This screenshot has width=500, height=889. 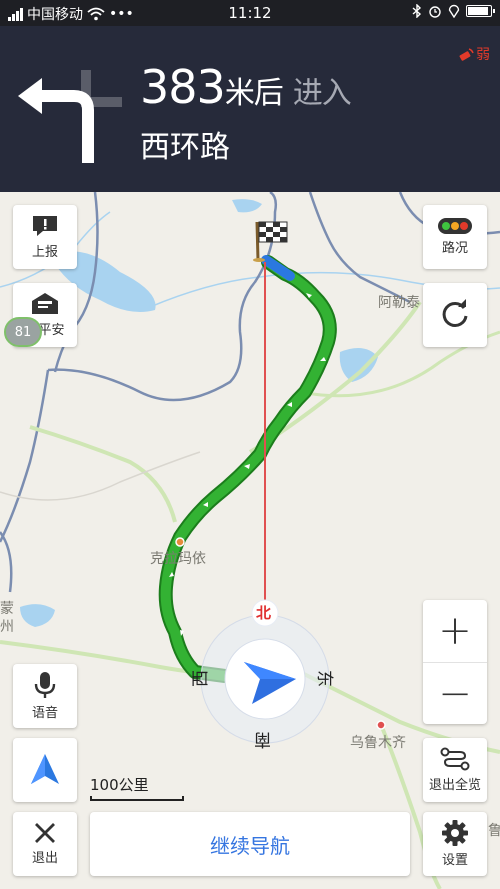 What do you see at coordinates (466, 54) in the screenshot?
I see `satellite-icon` at bounding box center [466, 54].